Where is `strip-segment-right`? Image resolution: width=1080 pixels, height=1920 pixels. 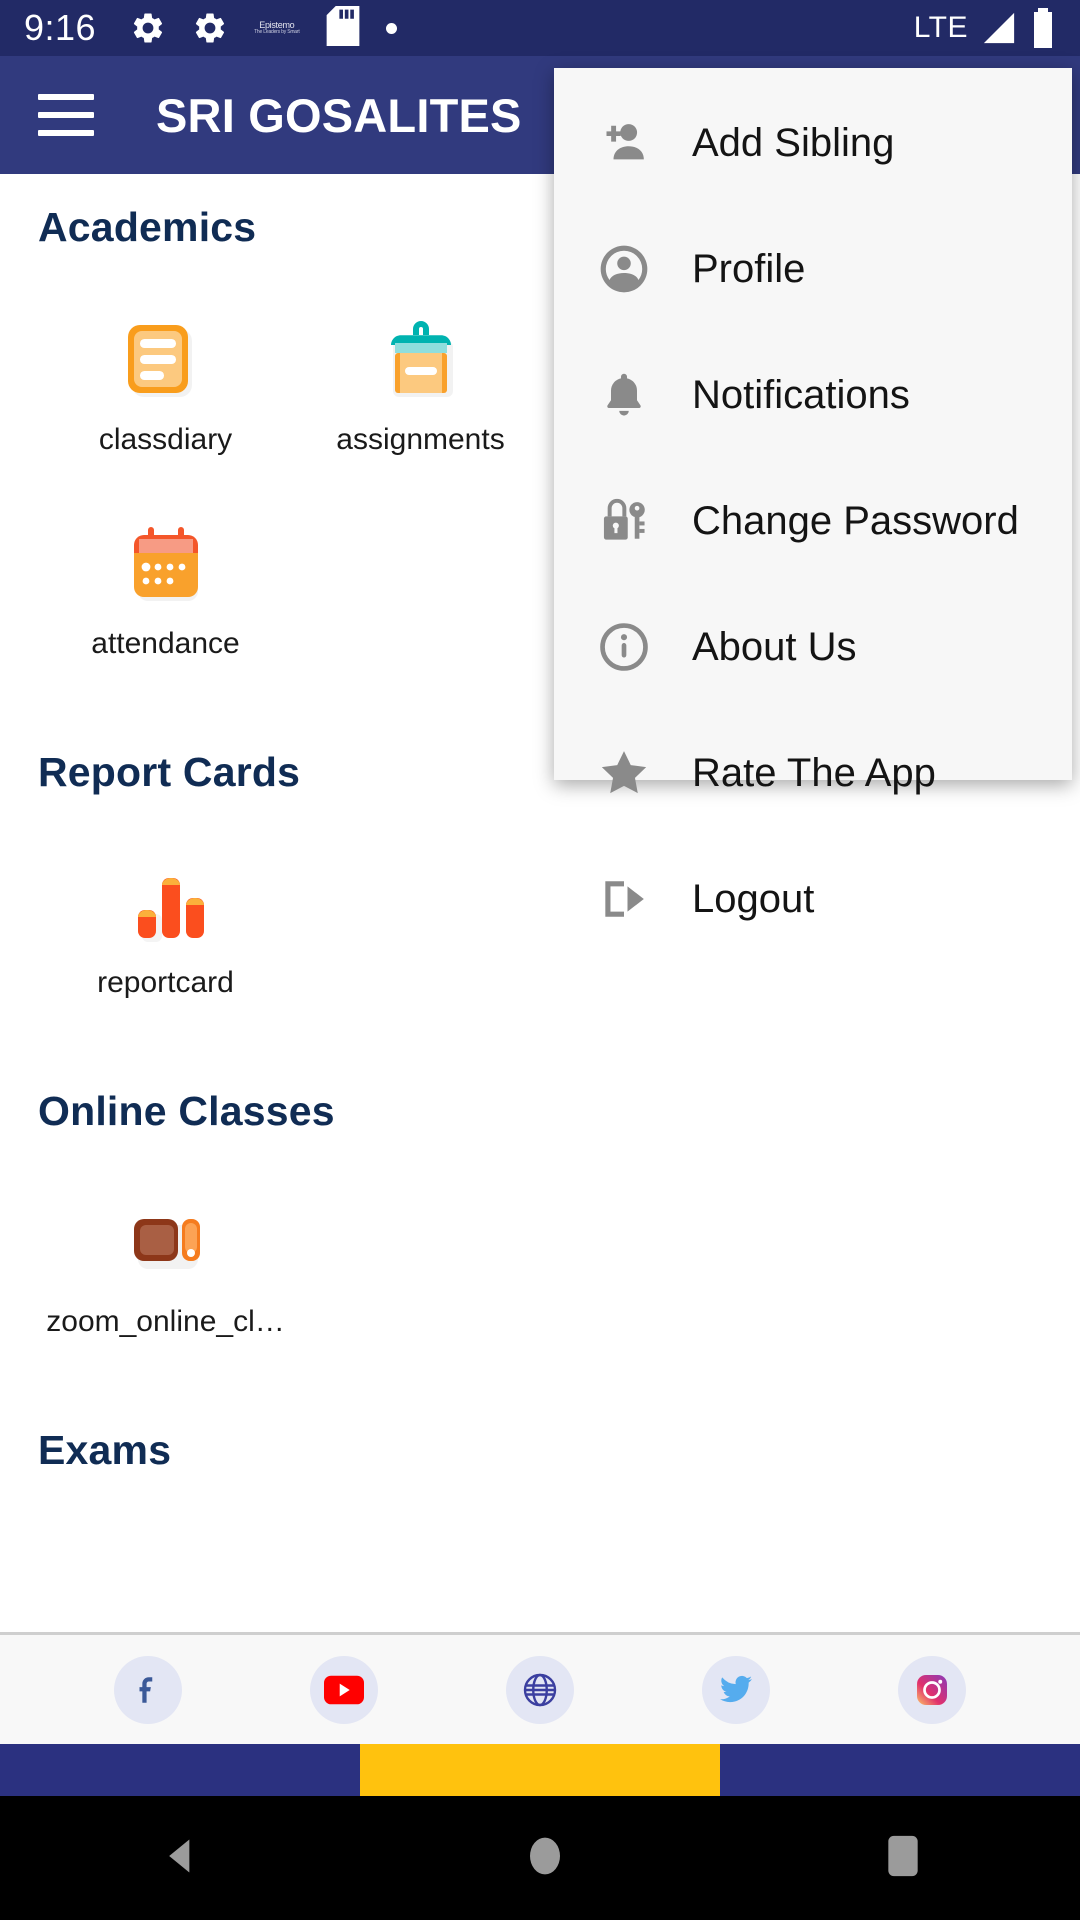 strip-segment-right is located at coordinates (900, 1770).